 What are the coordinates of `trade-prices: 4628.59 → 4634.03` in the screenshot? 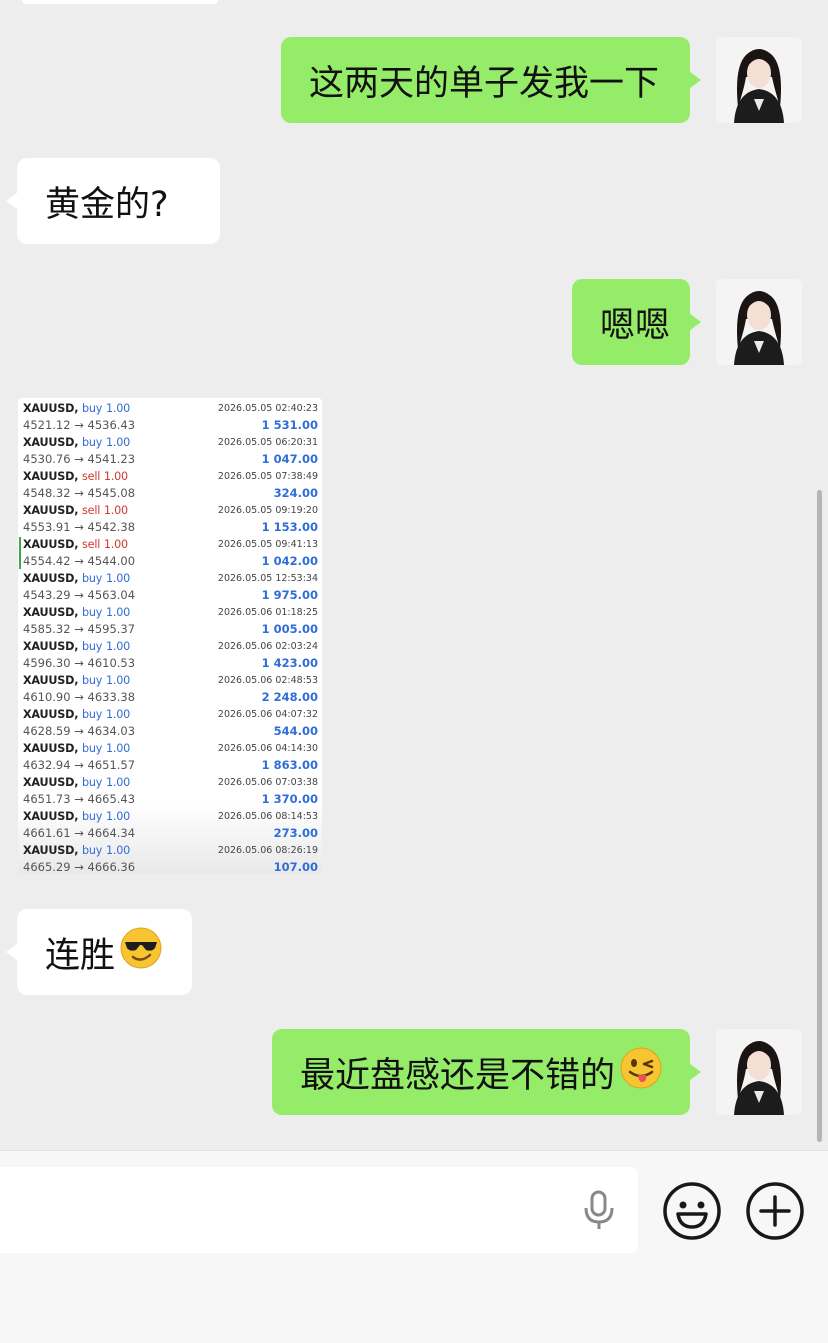 It's located at (79, 731).